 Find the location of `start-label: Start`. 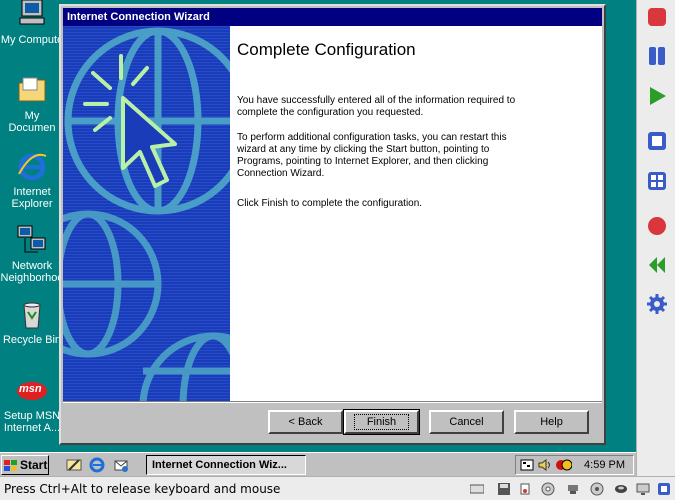

start-label: Start is located at coordinates (34, 465).